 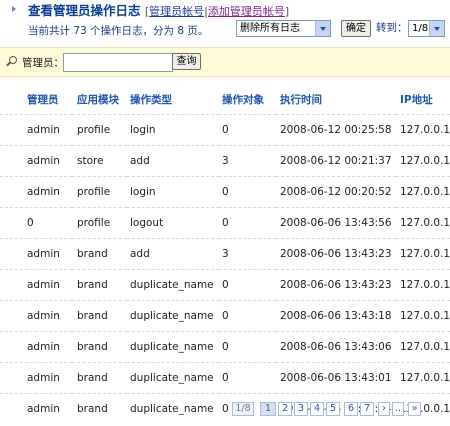 I want to click on page-link: 5, so click(x=333, y=409).